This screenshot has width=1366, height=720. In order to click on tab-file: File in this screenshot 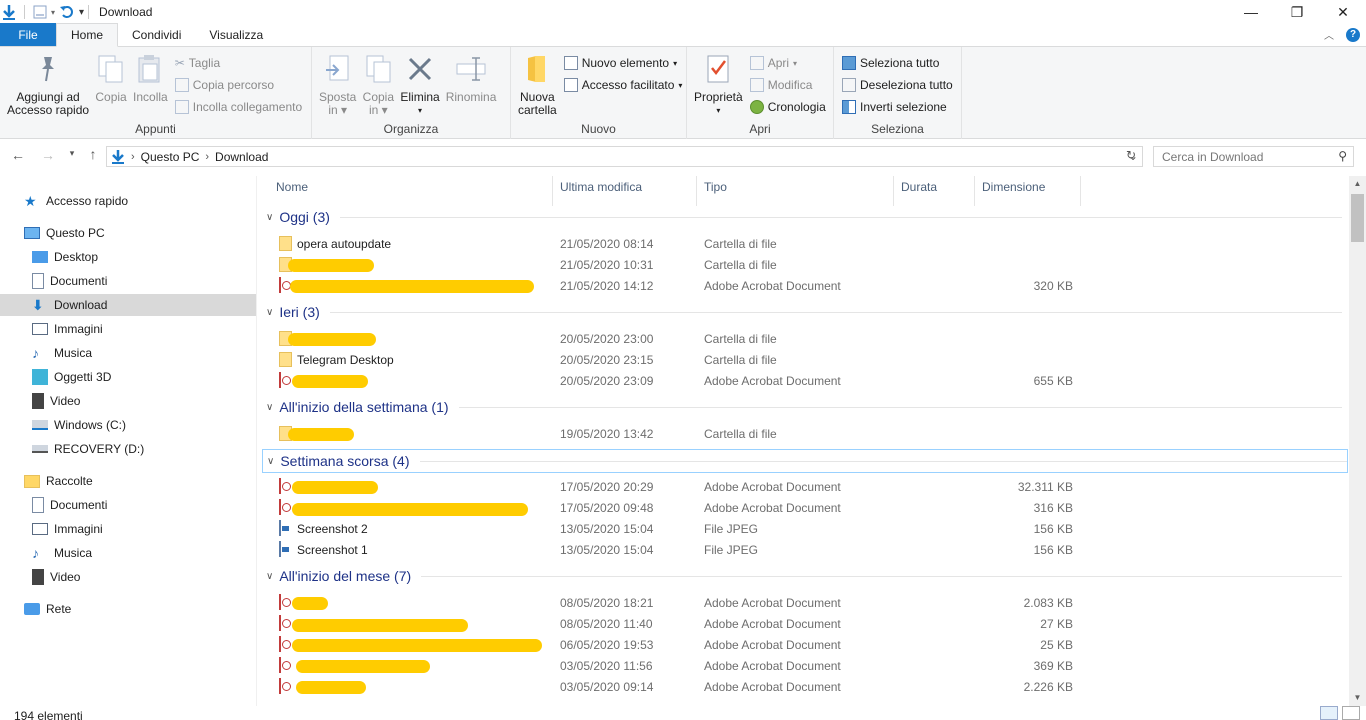, I will do `click(28, 34)`.